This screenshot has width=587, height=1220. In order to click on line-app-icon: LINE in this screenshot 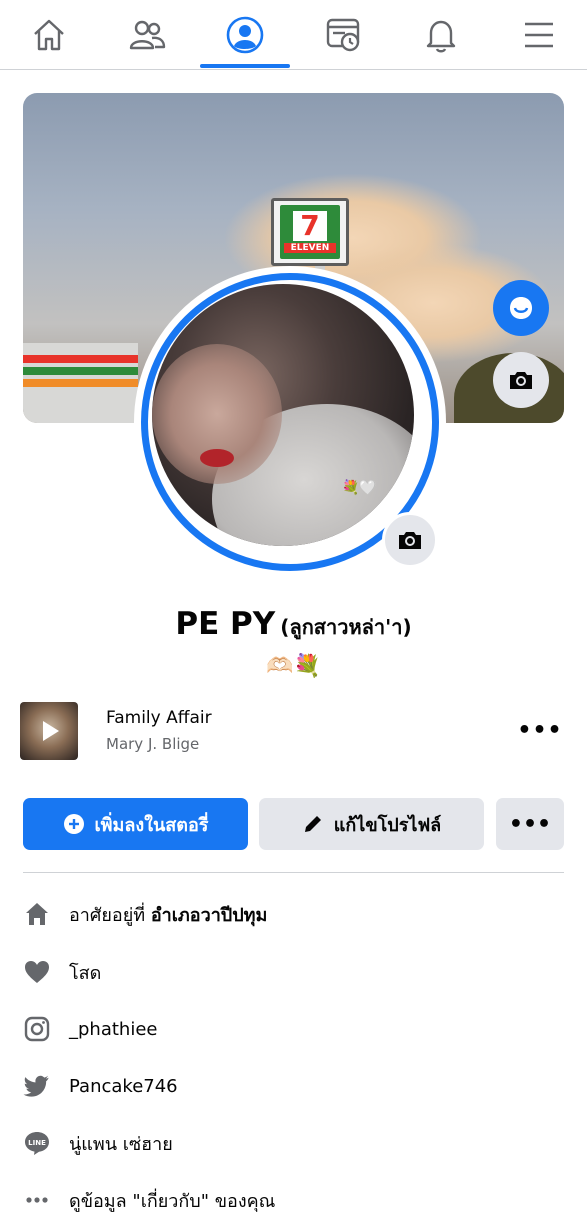, I will do `click(37, 1143)`.